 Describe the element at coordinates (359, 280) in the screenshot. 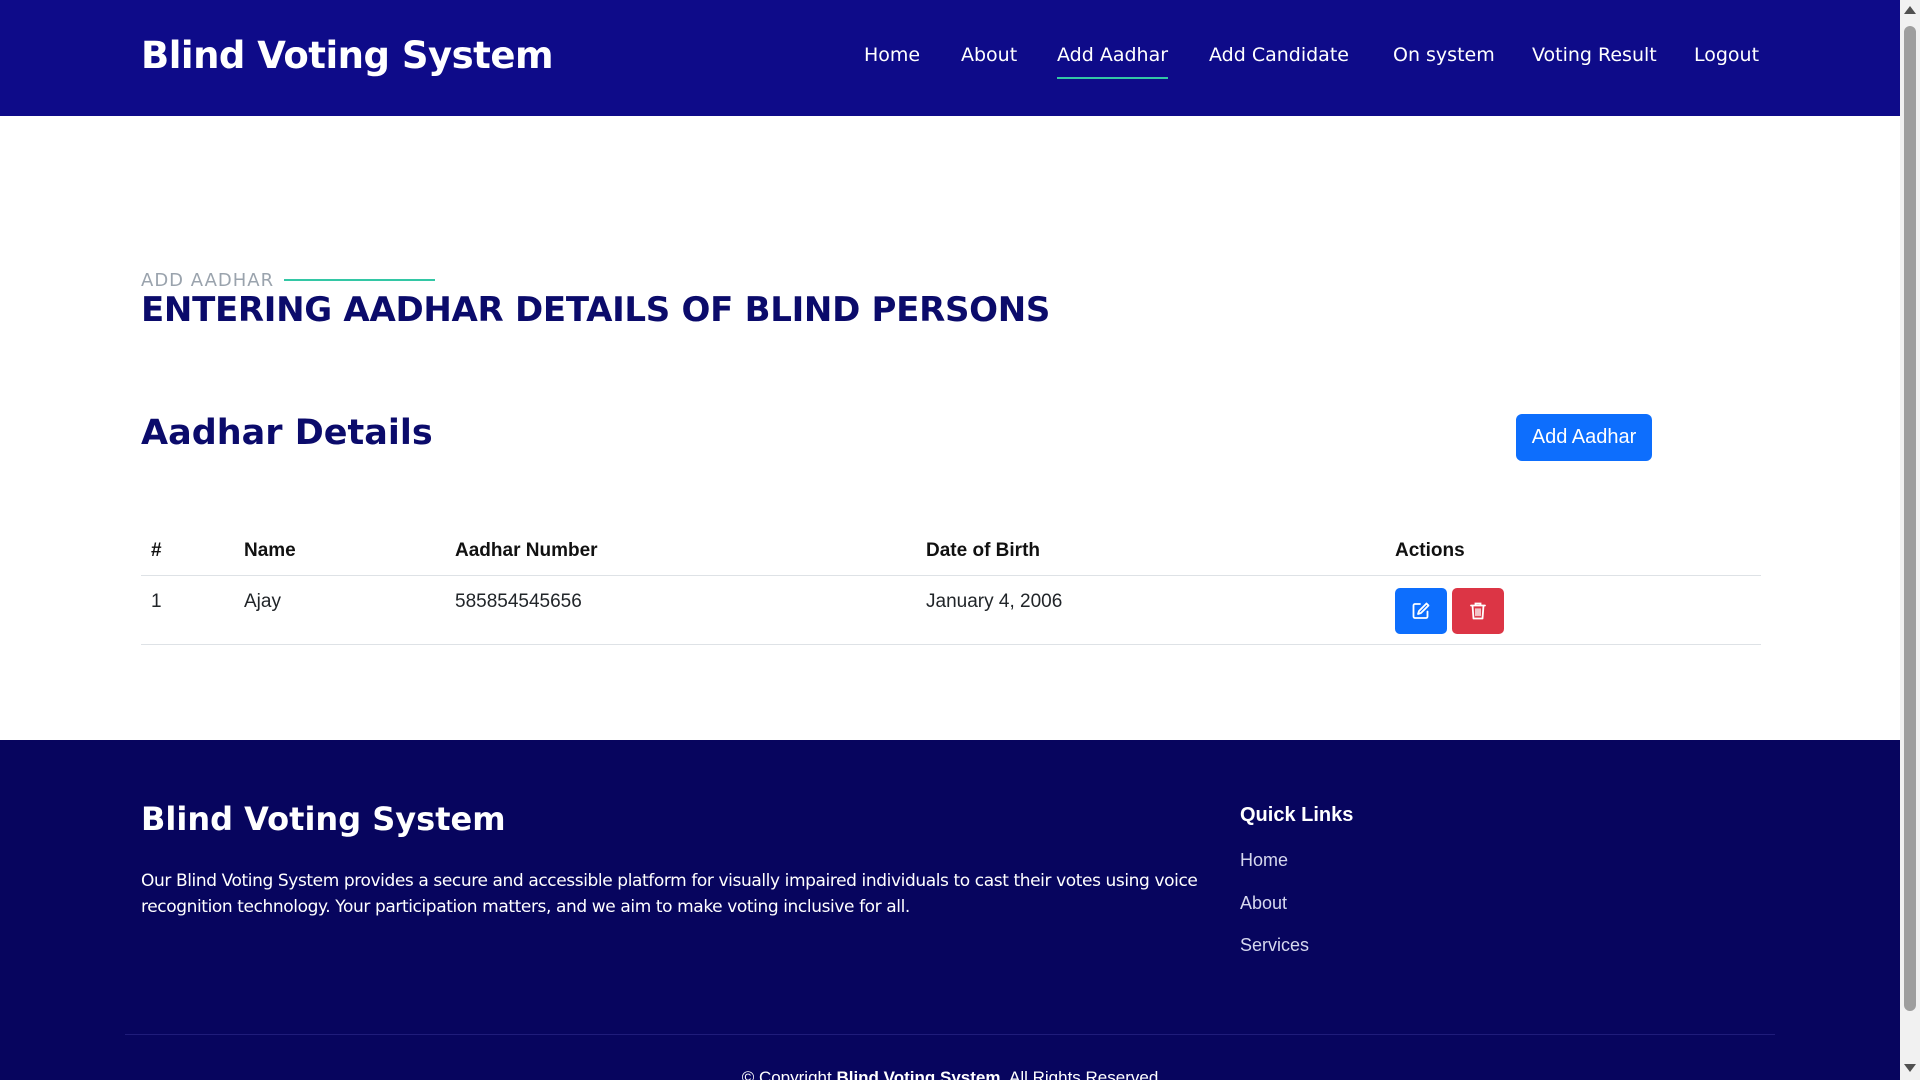

I see `section-divider` at that location.